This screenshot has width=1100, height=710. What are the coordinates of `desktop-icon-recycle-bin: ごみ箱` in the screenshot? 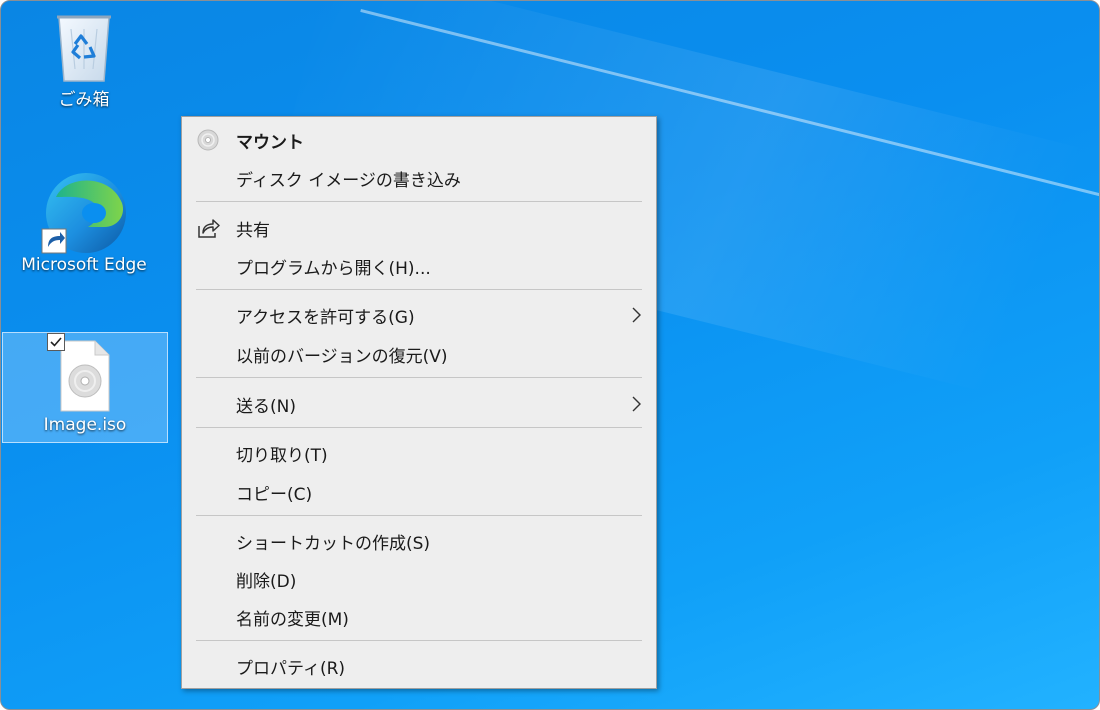 It's located at (84, 62).